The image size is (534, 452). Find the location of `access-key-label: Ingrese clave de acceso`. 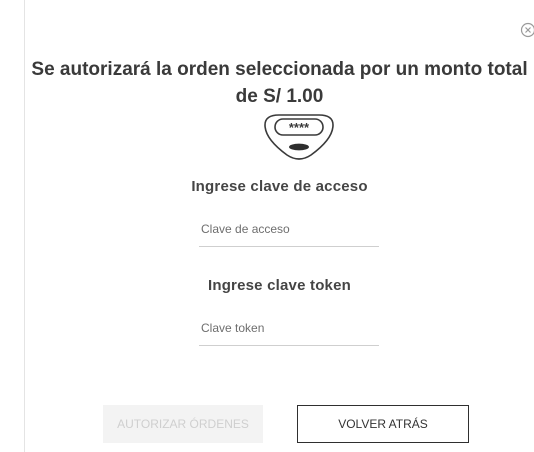

access-key-label: Ingrese clave de acceso is located at coordinates (279, 186).